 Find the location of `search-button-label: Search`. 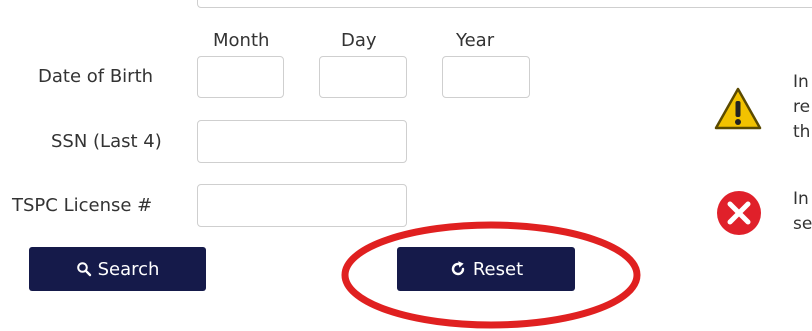

search-button-label: Search is located at coordinates (128, 269).